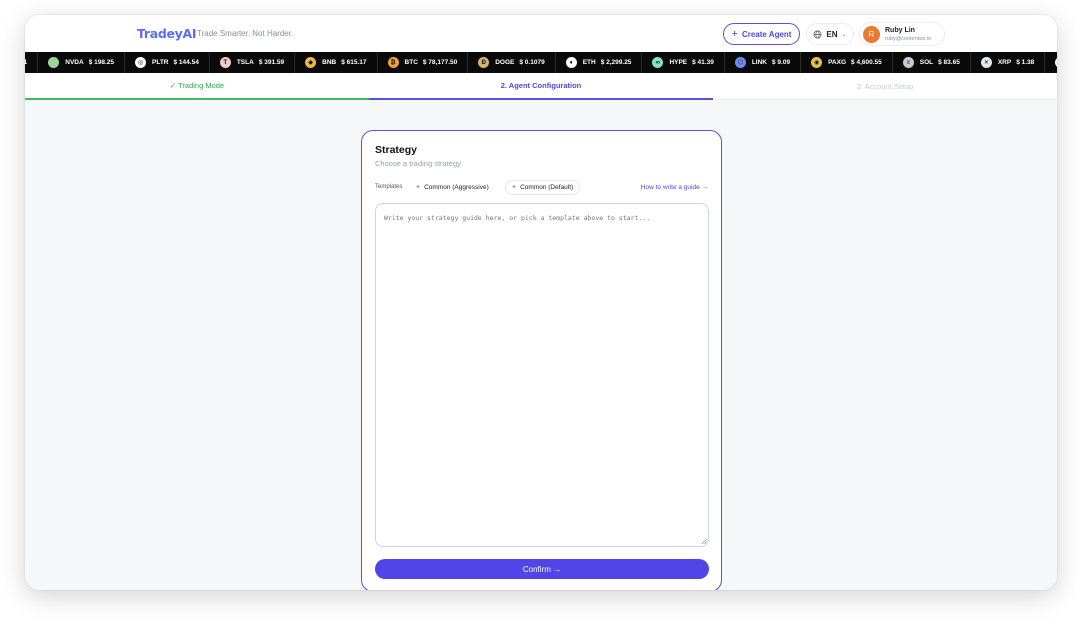 The width and height of the screenshot is (1082, 624). I want to click on ticker-symbol: HYPE, so click(678, 62).